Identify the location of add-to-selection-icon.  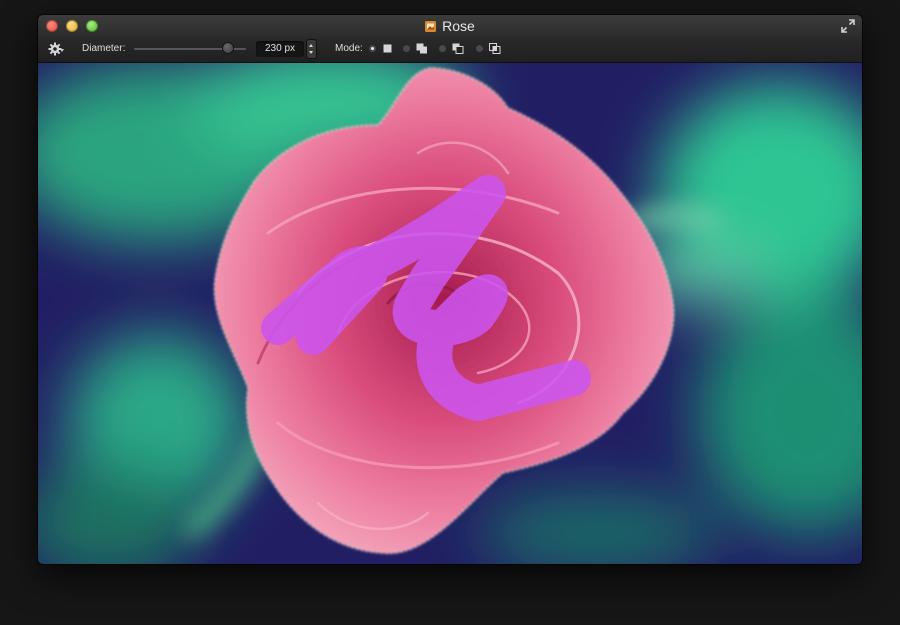
(421, 48).